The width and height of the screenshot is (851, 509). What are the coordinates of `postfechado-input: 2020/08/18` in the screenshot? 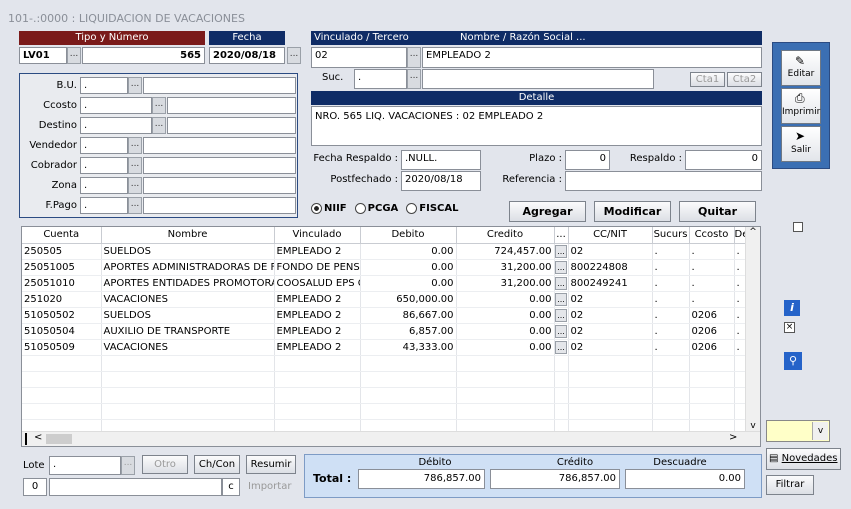 It's located at (441, 181).